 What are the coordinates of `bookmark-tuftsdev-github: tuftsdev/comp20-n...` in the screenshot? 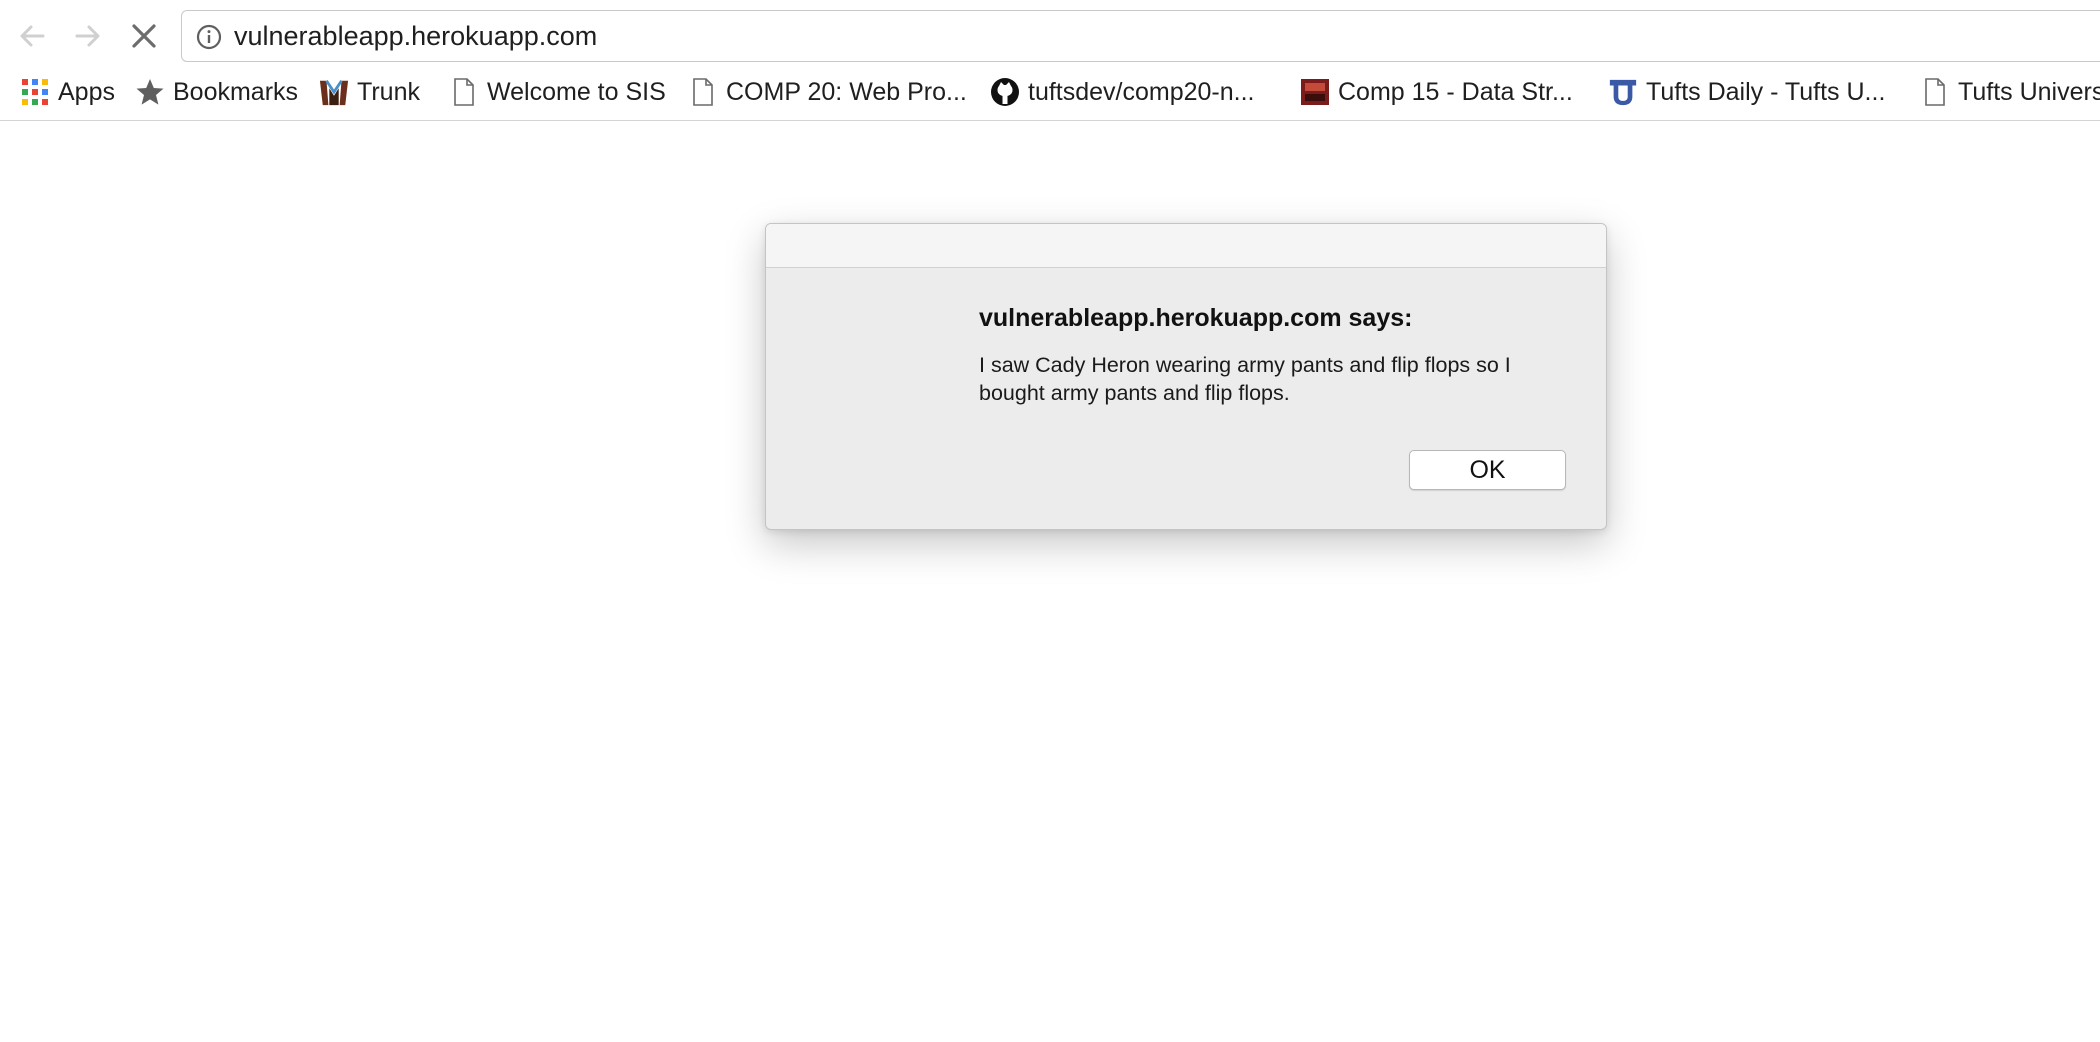 It's located at (1122, 92).